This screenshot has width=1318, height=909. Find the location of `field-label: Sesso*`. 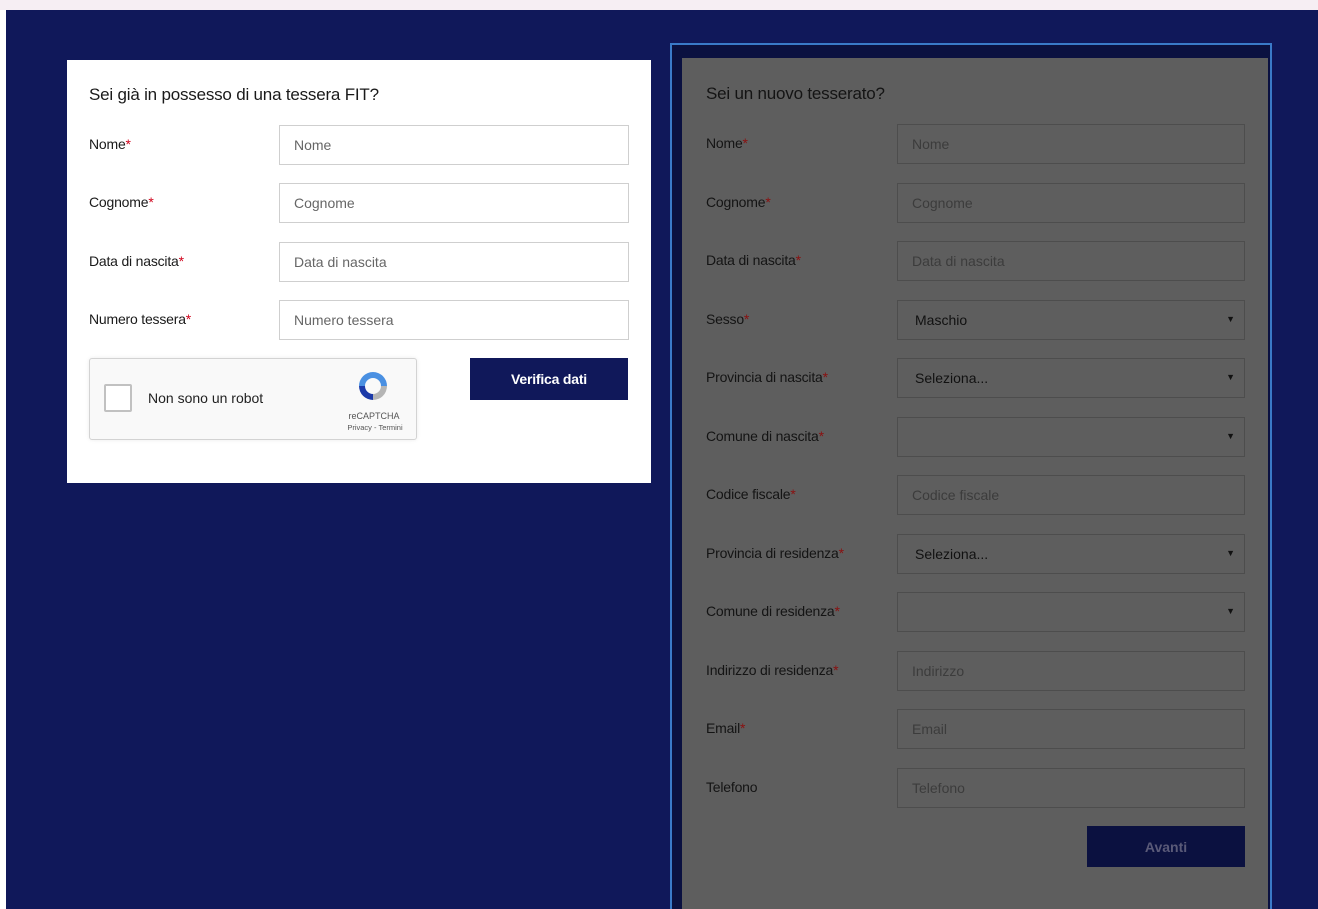

field-label: Sesso* is located at coordinates (728, 319).